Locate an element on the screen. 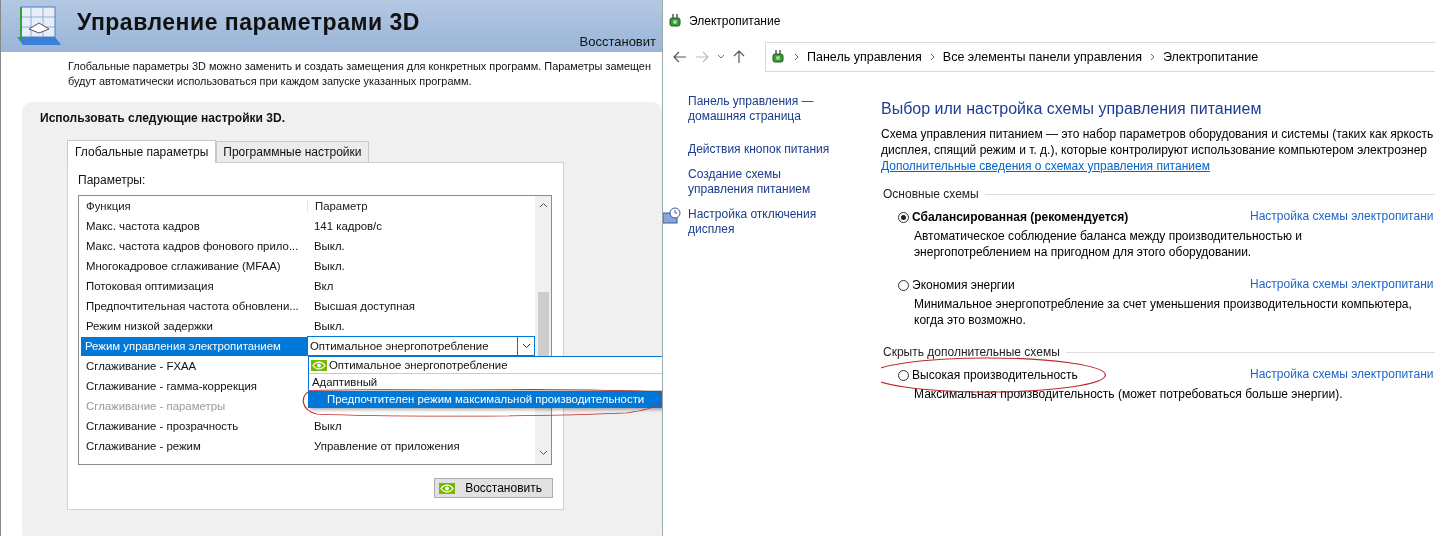 Image resolution: width=1435 pixels, height=536 pixels. chevron-up-icon is located at coordinates (543, 205).